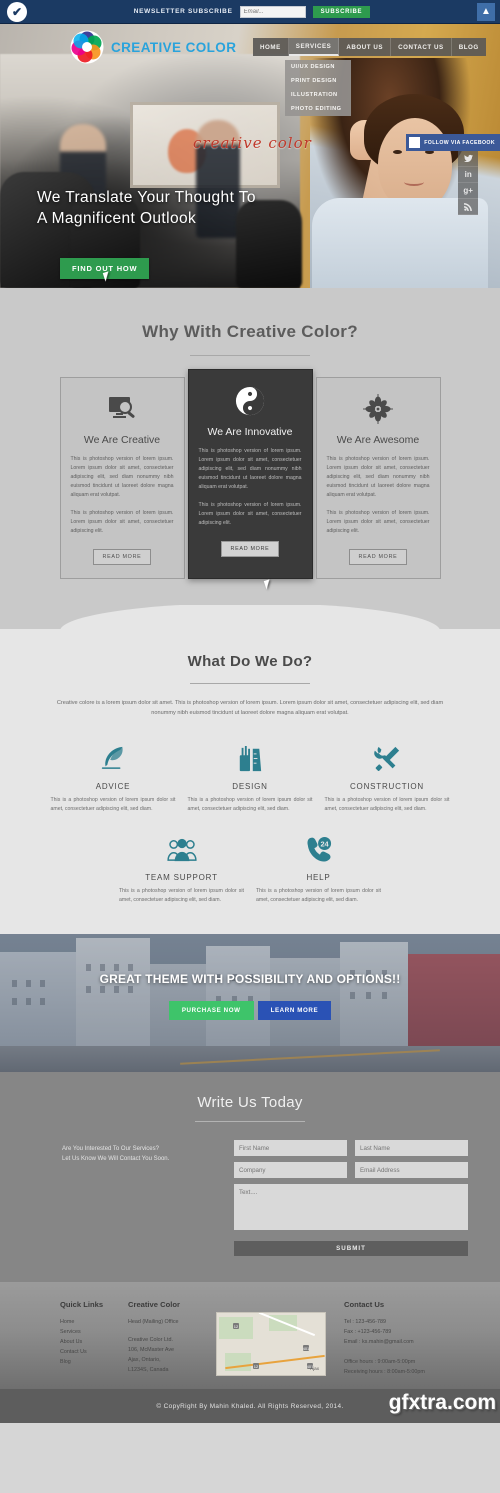  What do you see at coordinates (318, 95) in the screenshot?
I see `dropdown-item-illustration: ILLUSTRATION` at bounding box center [318, 95].